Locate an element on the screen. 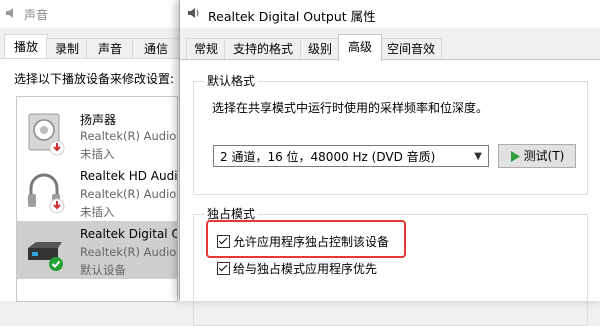 Image resolution: width=600 pixels, height=326 pixels. test-button: 测试(T) is located at coordinates (537, 156).